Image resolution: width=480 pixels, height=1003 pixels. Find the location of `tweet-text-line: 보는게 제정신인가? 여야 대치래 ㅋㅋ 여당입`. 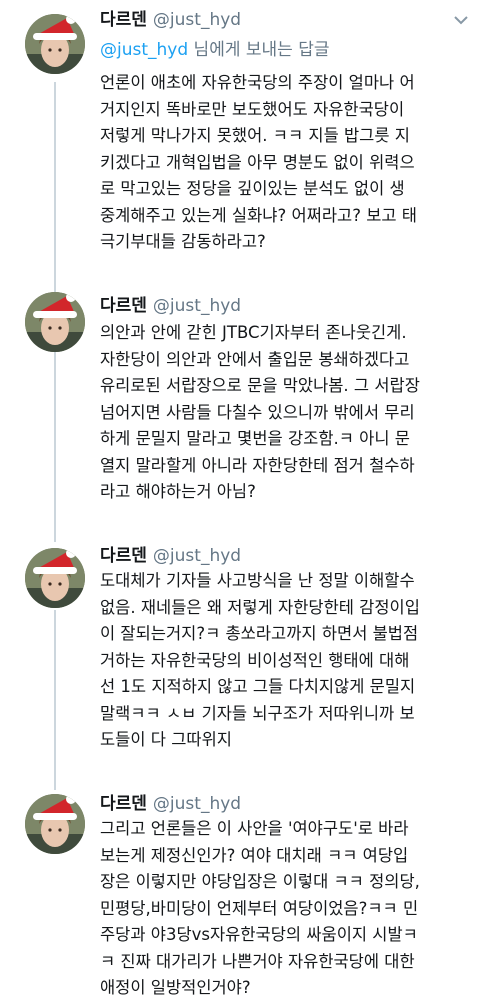

tweet-text-line: 보는게 제정신인가? 여야 대치래 ㅋㅋ 여당입 is located at coordinates (254, 855).